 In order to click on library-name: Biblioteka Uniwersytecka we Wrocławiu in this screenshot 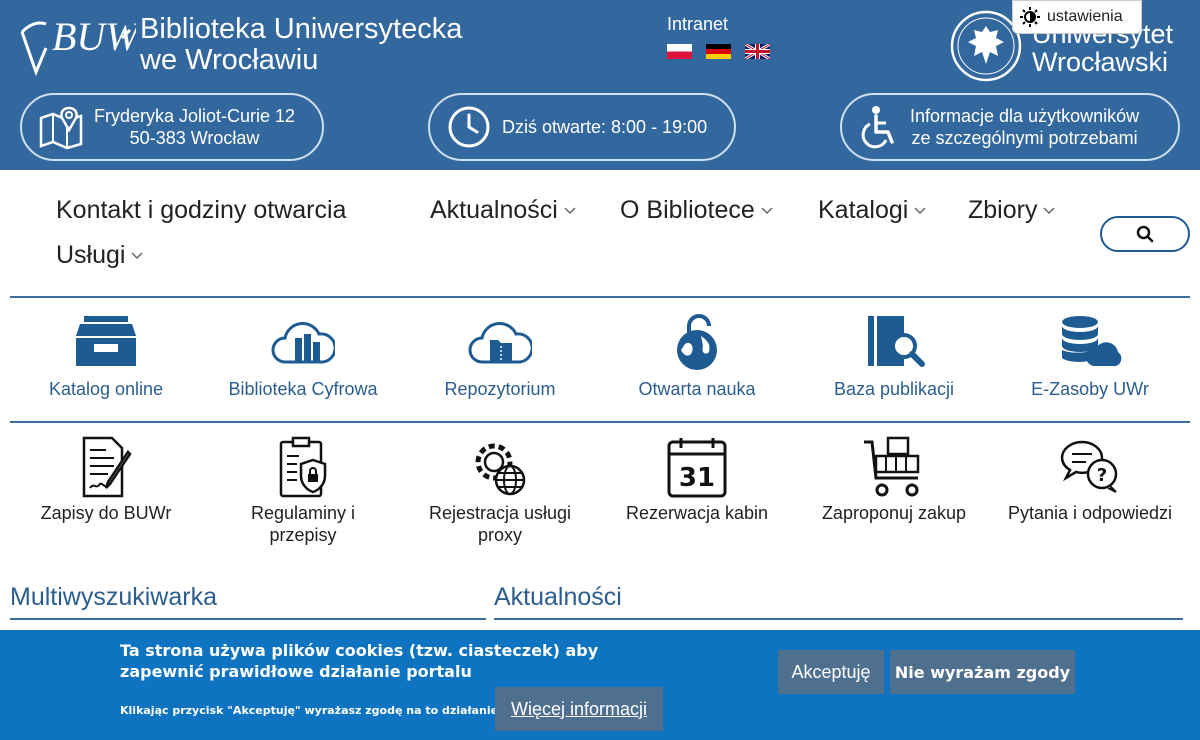, I will do `click(301, 45)`.